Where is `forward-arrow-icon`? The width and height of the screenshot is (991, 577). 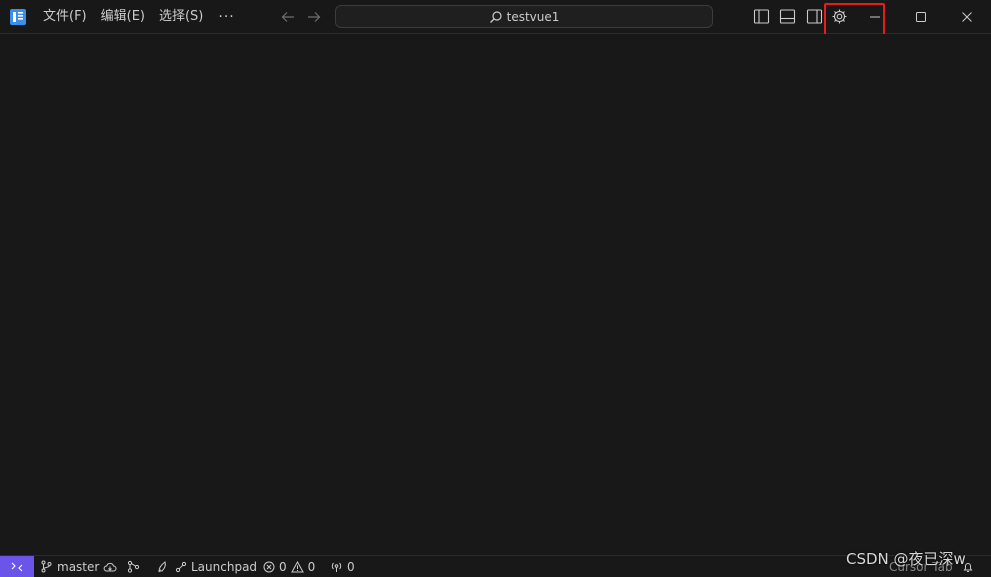 forward-arrow-icon is located at coordinates (314, 17).